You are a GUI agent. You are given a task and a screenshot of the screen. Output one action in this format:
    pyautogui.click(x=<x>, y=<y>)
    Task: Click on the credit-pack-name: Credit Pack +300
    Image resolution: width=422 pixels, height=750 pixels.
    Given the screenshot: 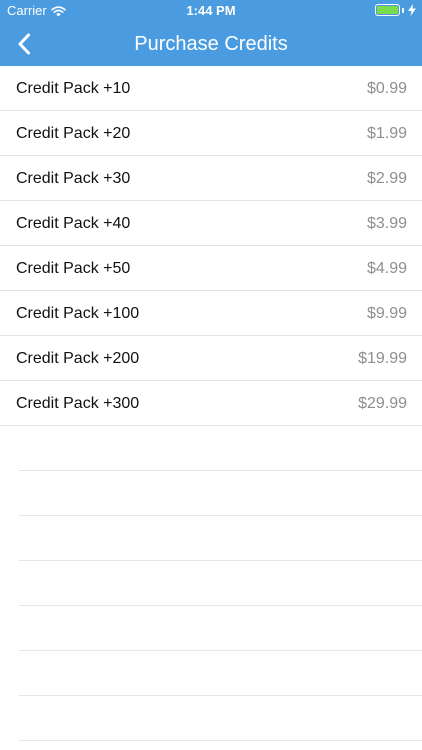 What is the action you would take?
    pyautogui.click(x=78, y=403)
    